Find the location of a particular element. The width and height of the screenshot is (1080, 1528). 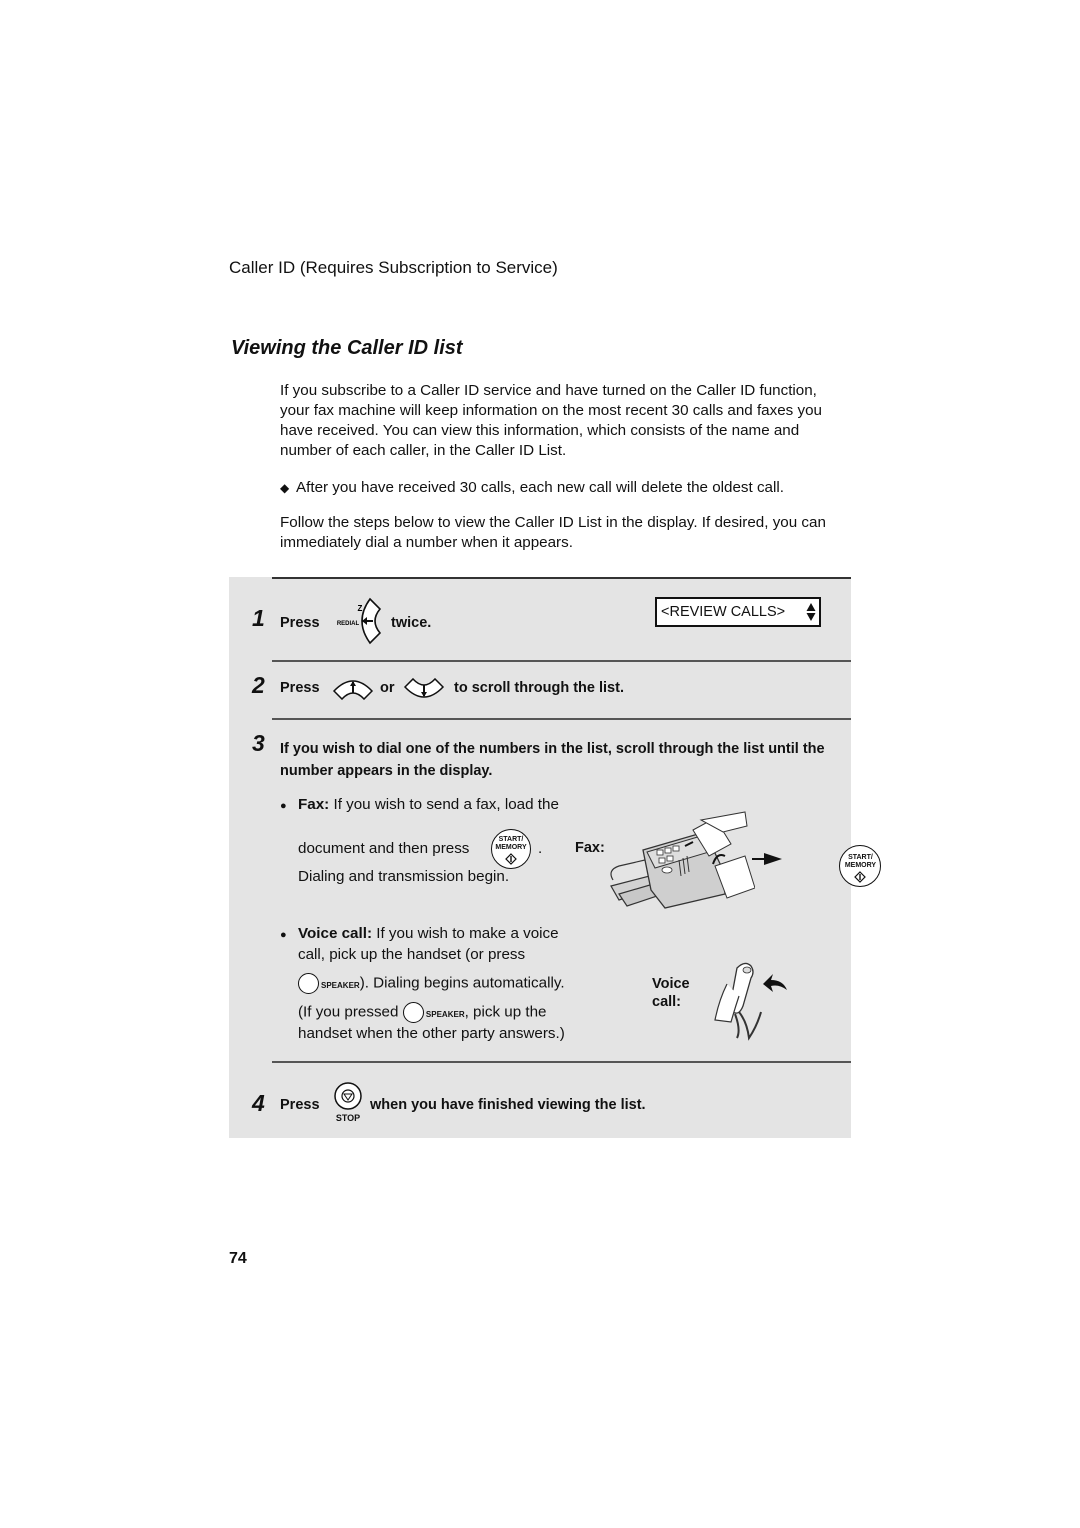

voice-text-d-end: , pick up the is located at coordinates (505, 1012).